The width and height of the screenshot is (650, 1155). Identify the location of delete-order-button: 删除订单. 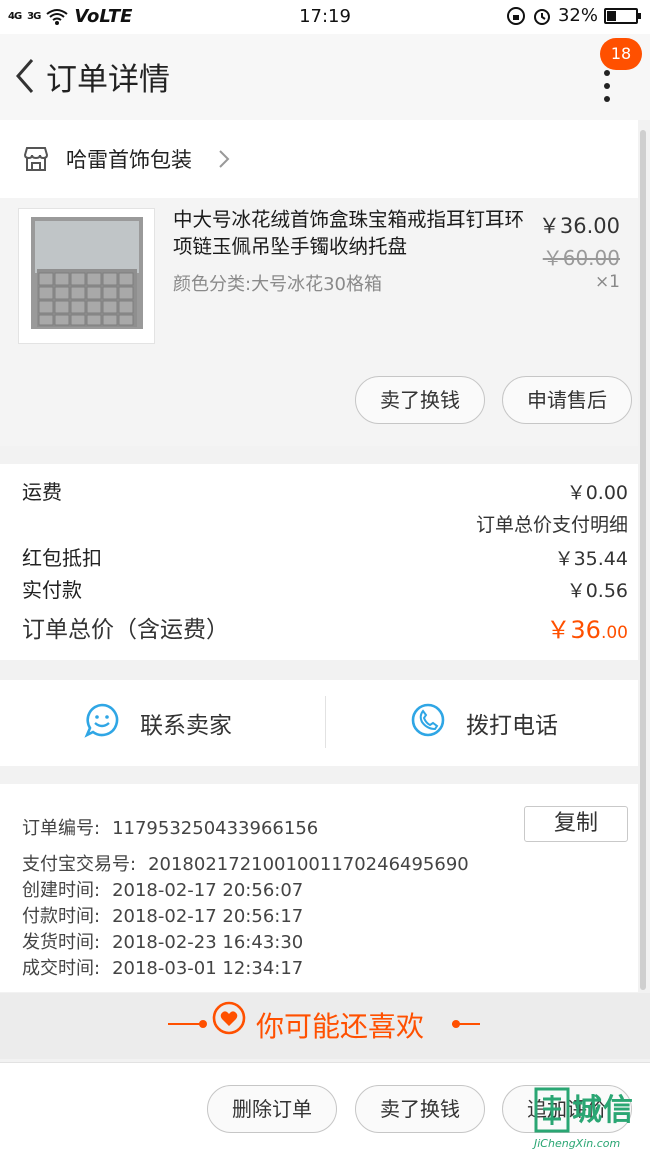
(272, 1109).